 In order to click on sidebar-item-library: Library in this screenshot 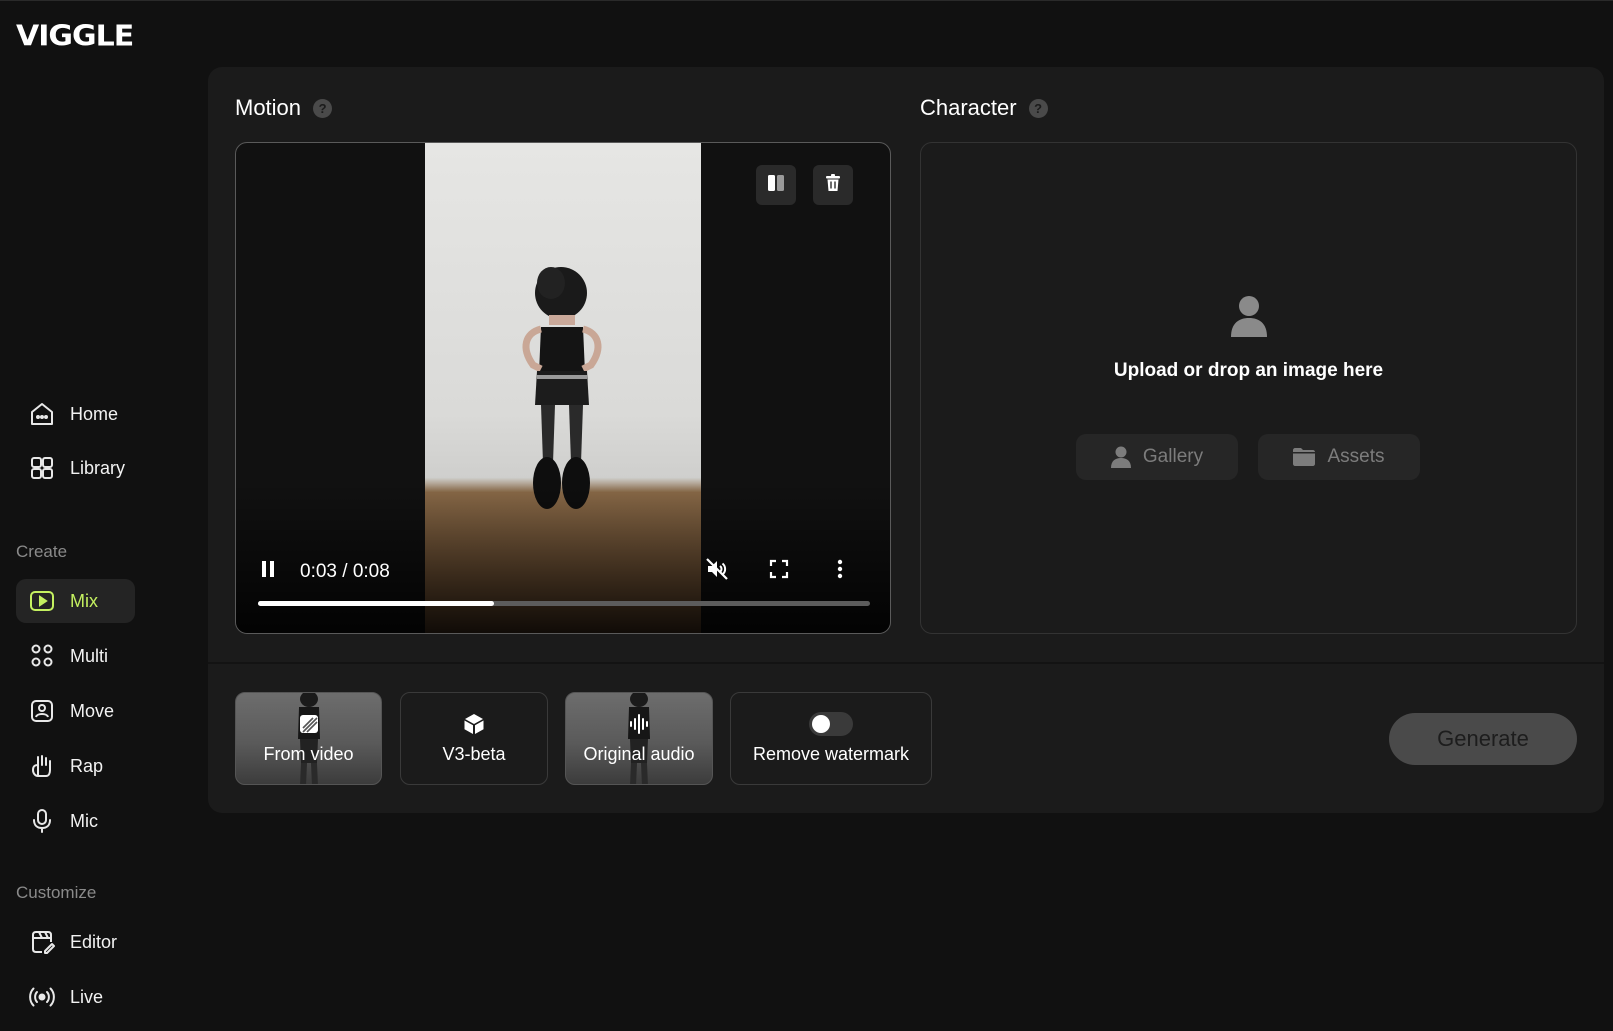, I will do `click(75, 468)`.